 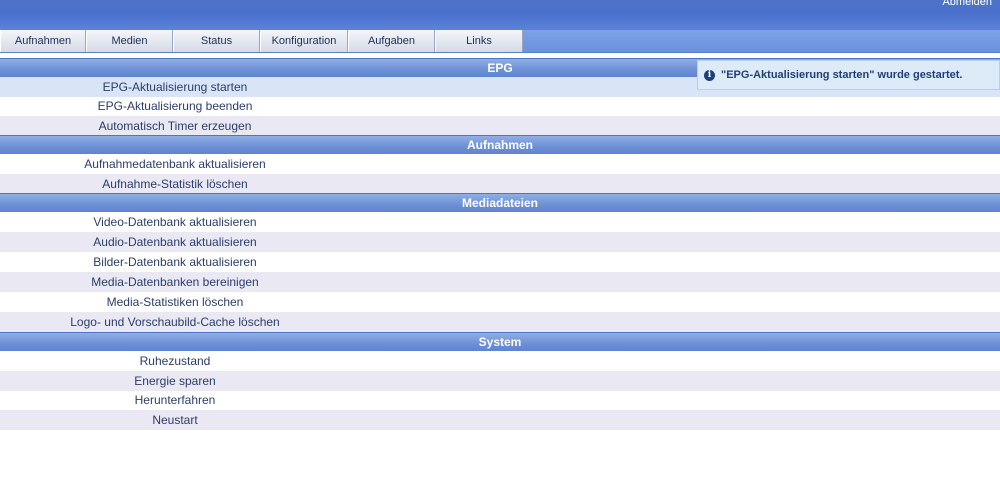 I want to click on task-row: Bilder-Datenbank aktualisieren, so click(x=500, y=262).